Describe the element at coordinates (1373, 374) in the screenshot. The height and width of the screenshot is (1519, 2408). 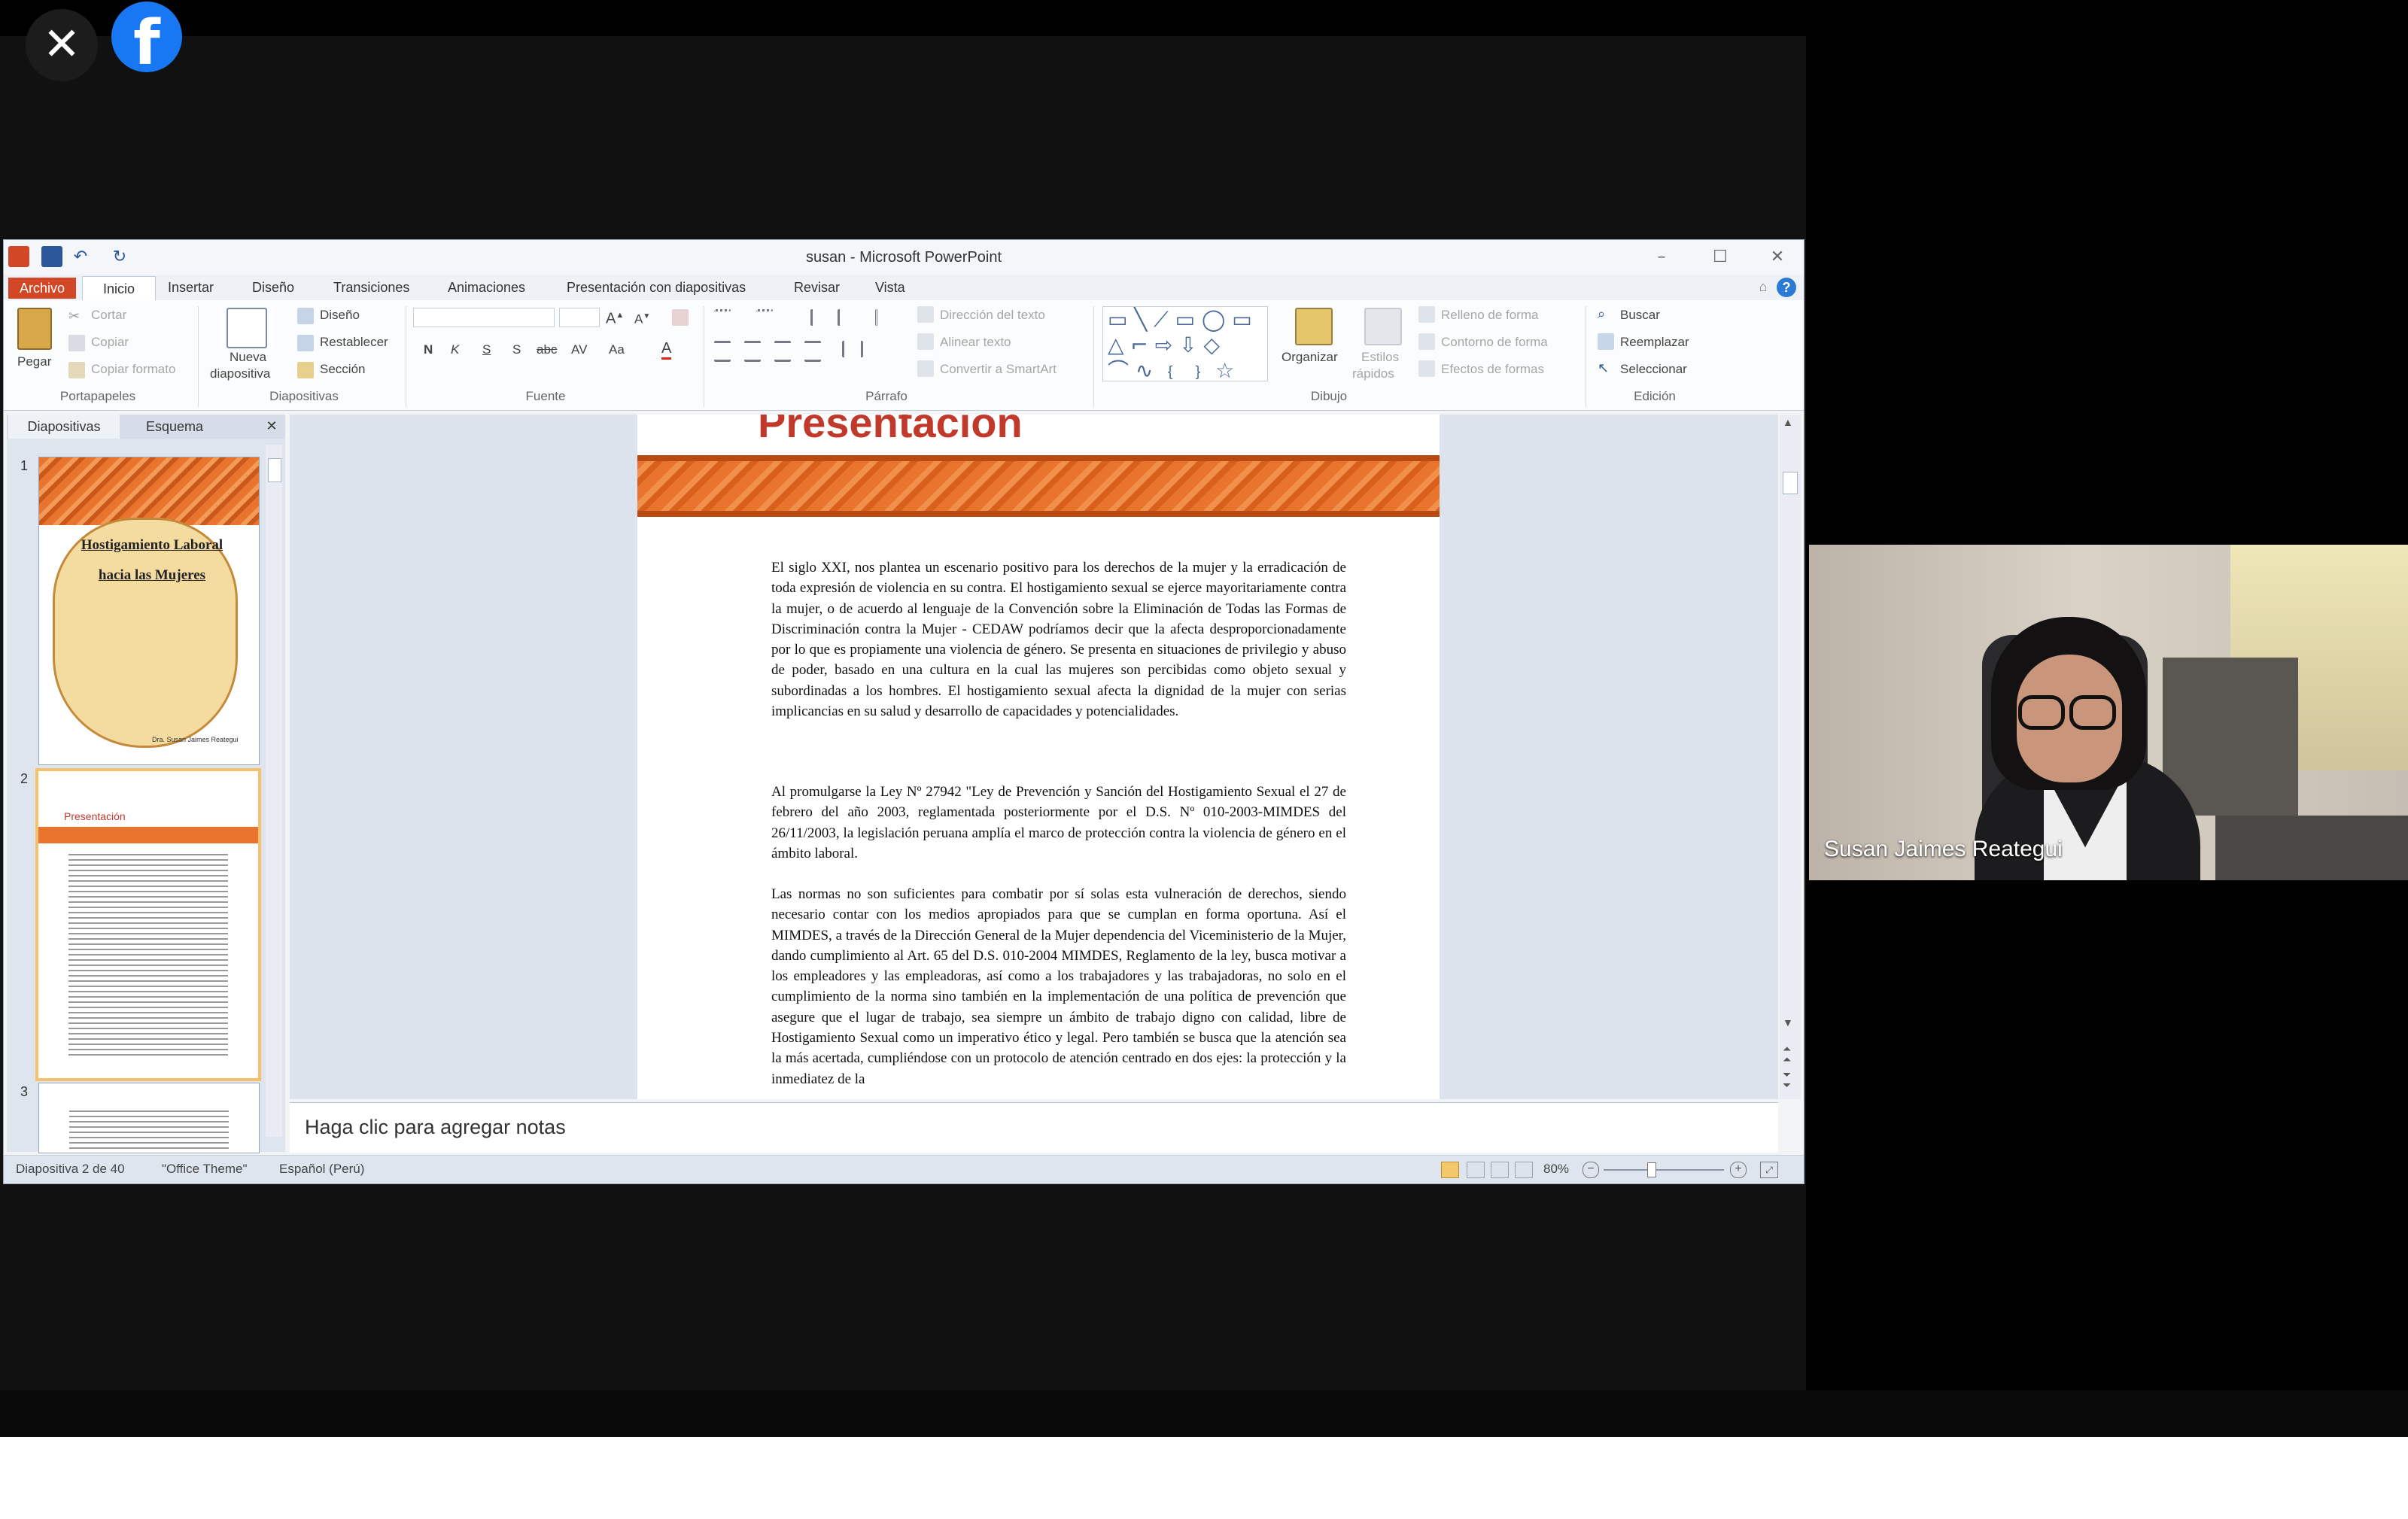
I see `quick-styles-label-2: rápidos` at that location.